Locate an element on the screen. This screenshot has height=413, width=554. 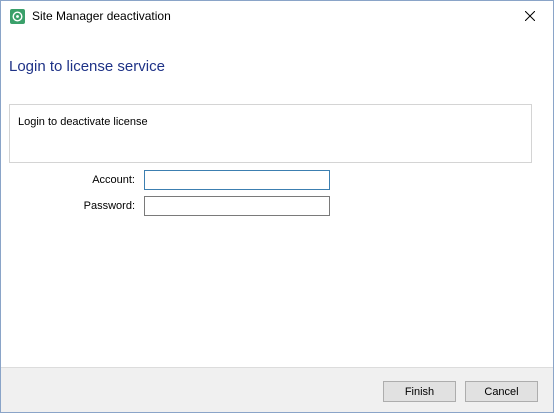
page-title: Login to license service is located at coordinates (87, 66).